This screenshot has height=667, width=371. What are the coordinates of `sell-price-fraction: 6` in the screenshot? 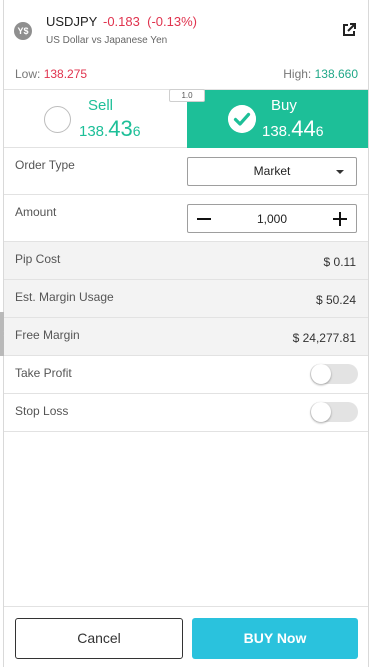 It's located at (136, 131).